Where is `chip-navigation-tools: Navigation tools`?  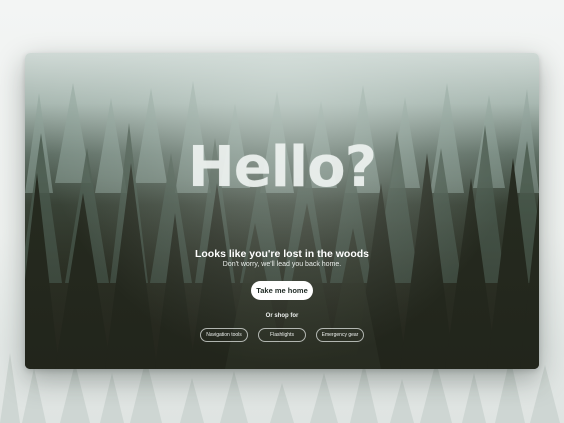 chip-navigation-tools: Navigation tools is located at coordinates (224, 335).